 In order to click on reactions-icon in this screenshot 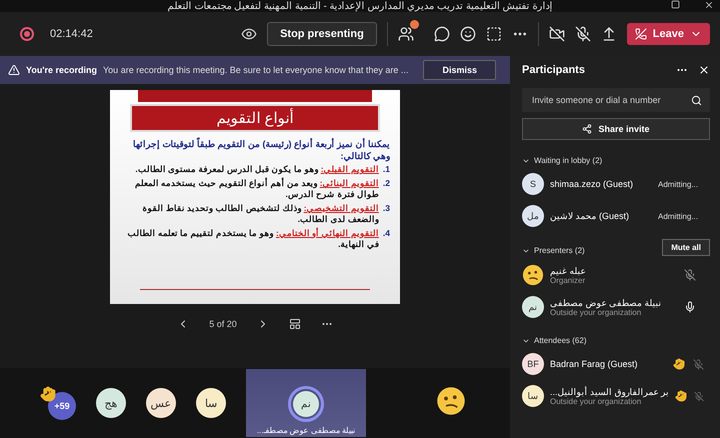, I will do `click(468, 34)`.